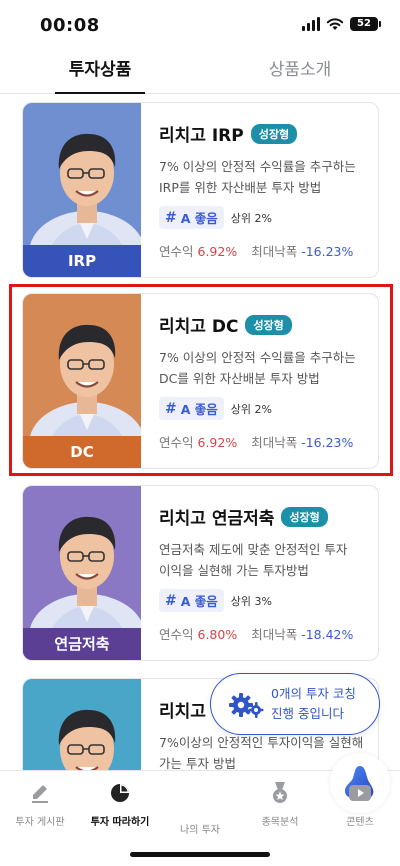 Image resolution: width=400 pixels, height=866 pixels. I want to click on product-title: 리치고, so click(182, 712).